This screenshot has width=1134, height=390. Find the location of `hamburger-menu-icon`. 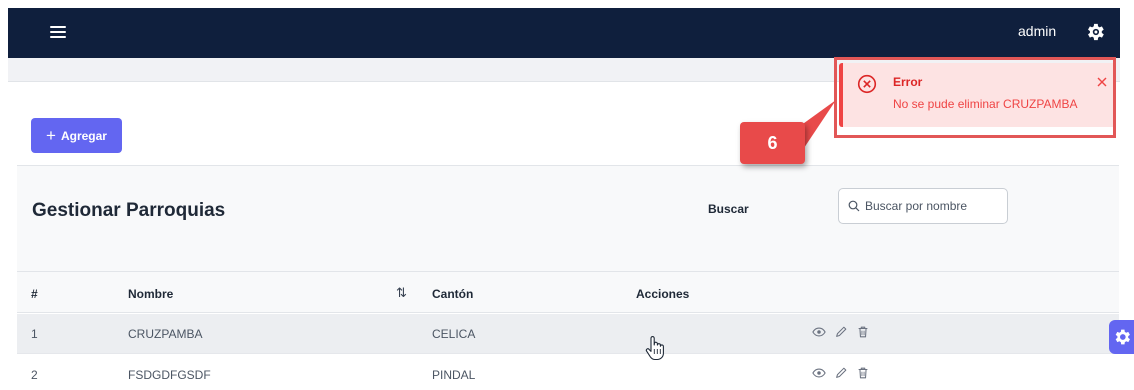

hamburger-menu-icon is located at coordinates (58, 33).